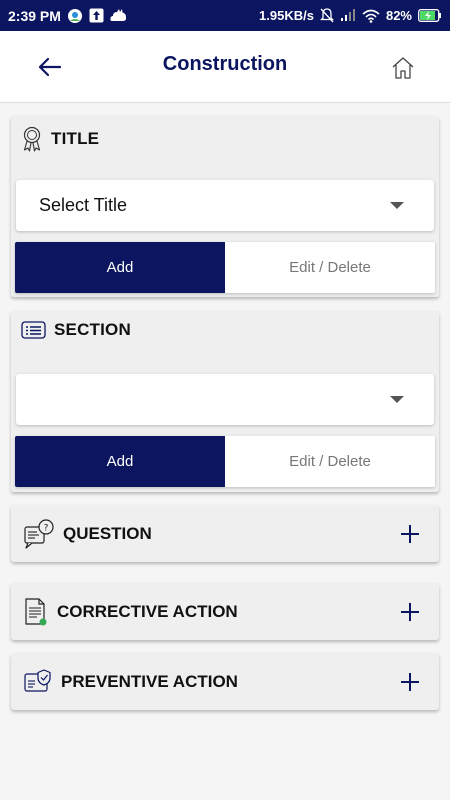  I want to click on question-chat-icon: ?, so click(39, 533).